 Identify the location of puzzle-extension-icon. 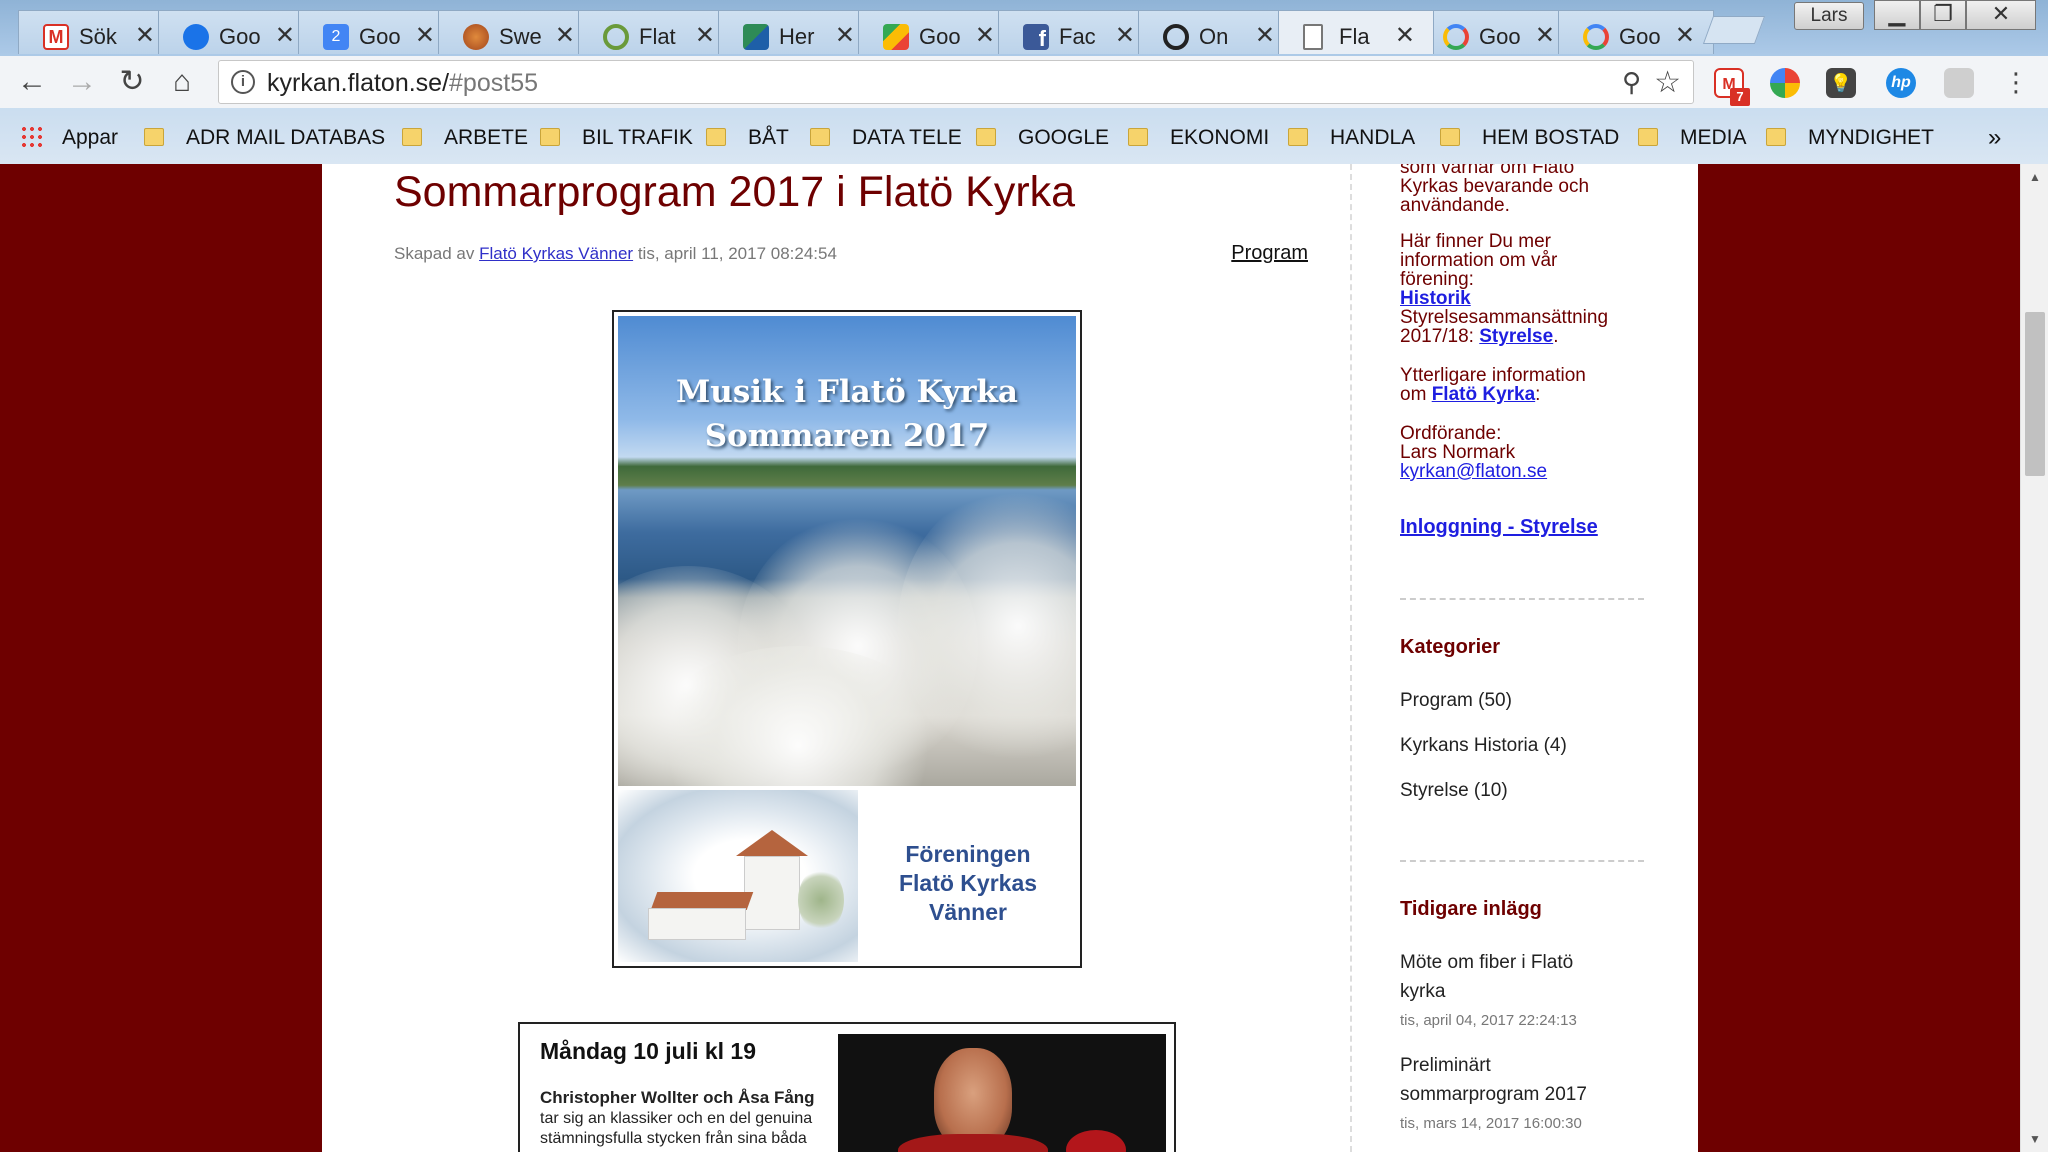
(1959, 83).